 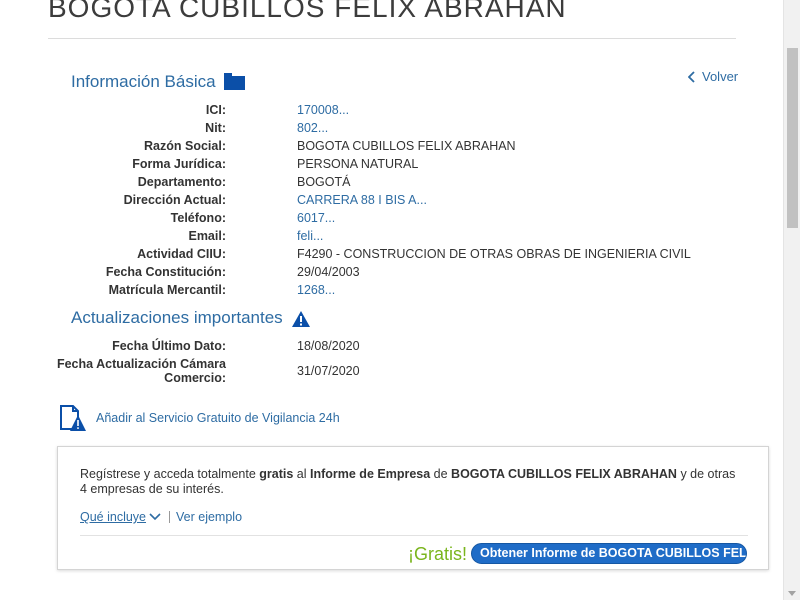 What do you see at coordinates (276, 474) in the screenshot?
I see `promo-text-bold: gratis` at bounding box center [276, 474].